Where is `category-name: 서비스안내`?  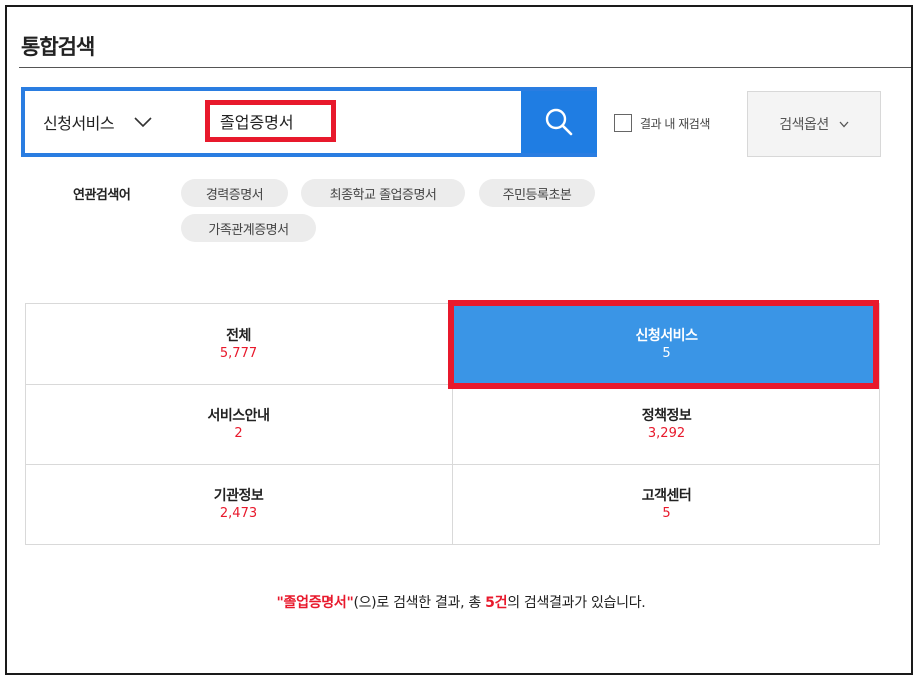 category-name: 서비스안내 is located at coordinates (238, 416).